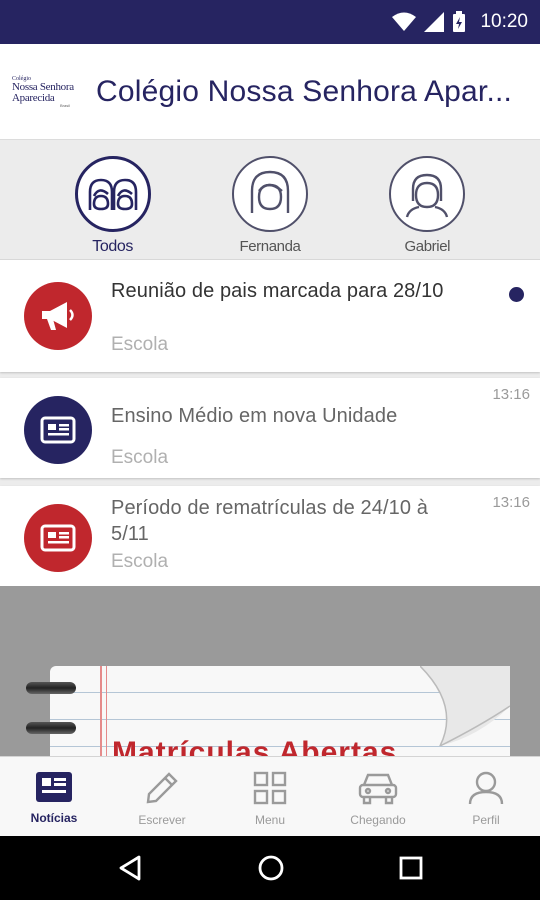 The height and width of the screenshot is (900, 540). Describe the element at coordinates (112, 246) in the screenshot. I see `profile-label: Todos` at that location.